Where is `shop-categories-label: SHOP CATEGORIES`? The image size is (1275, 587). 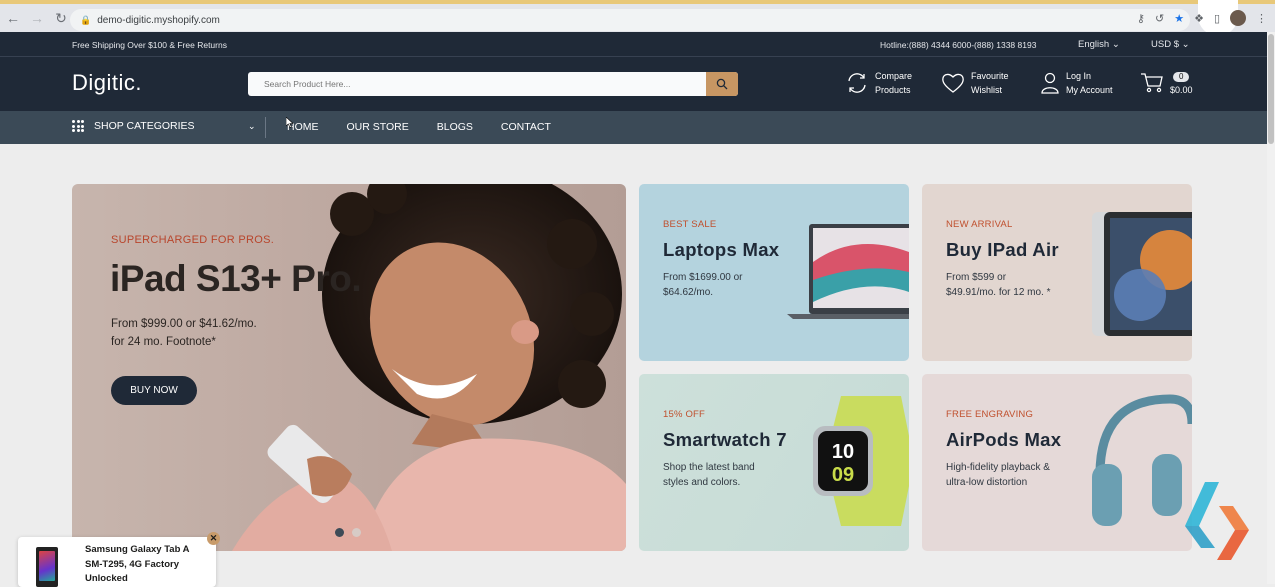 shop-categories-label: SHOP CATEGORIES is located at coordinates (144, 126).